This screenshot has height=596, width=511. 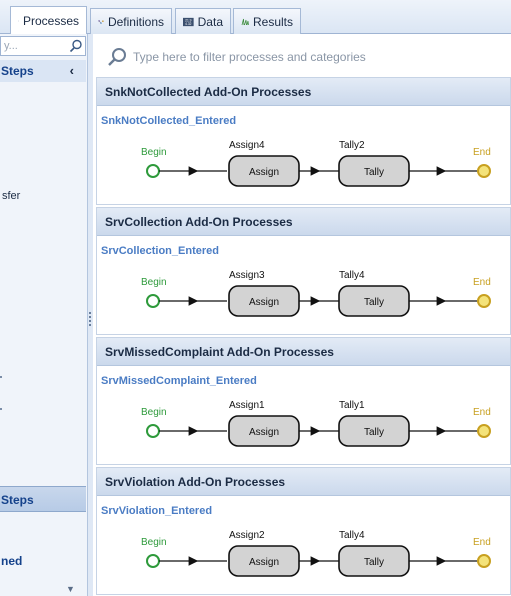 I want to click on tab-label: Processes, so click(x=50, y=20).